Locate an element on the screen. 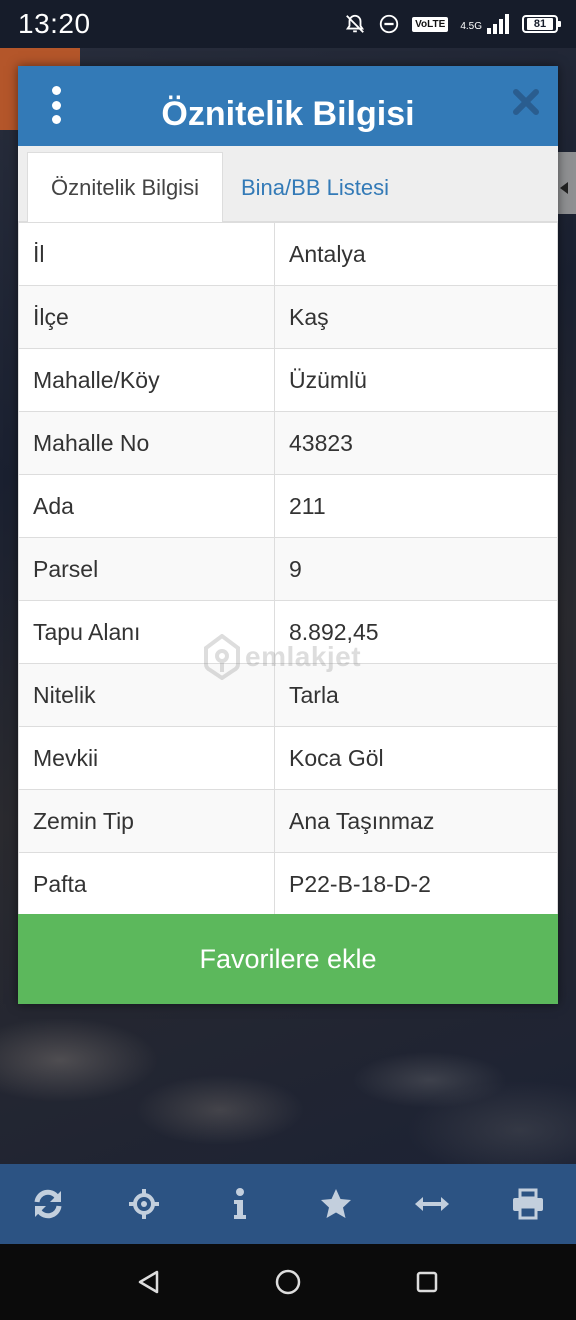 This screenshot has width=576, height=1320. close-button is located at coordinates (526, 102).